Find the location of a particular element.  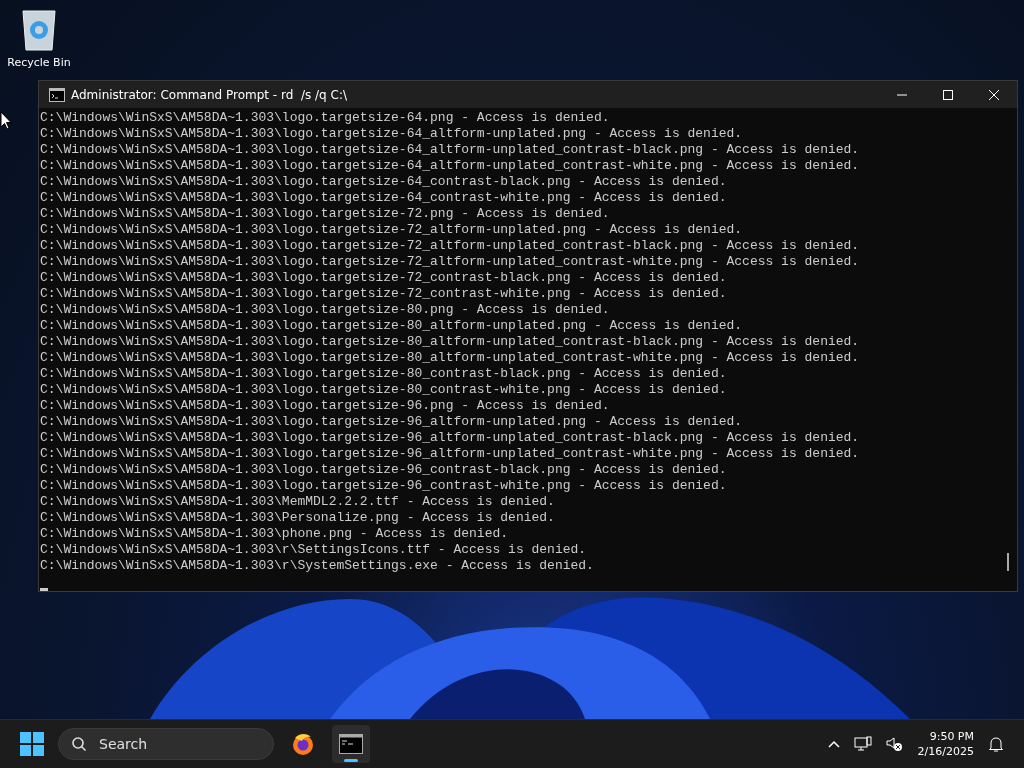

console-output-line: C:\Windows\WinSxS\AM58DA~1.303\r\SettingsIcons.ttf - Access is denied. is located at coordinates (314, 550).